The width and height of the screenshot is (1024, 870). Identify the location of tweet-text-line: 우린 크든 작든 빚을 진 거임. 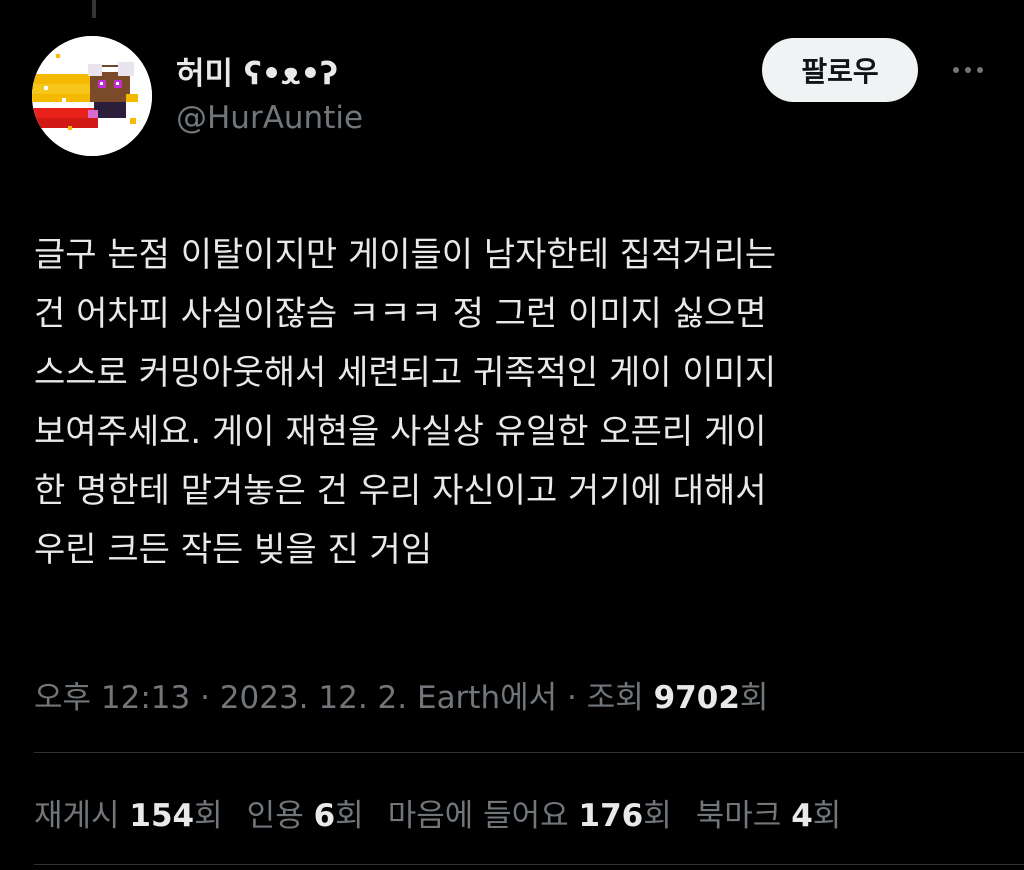
(233, 550).